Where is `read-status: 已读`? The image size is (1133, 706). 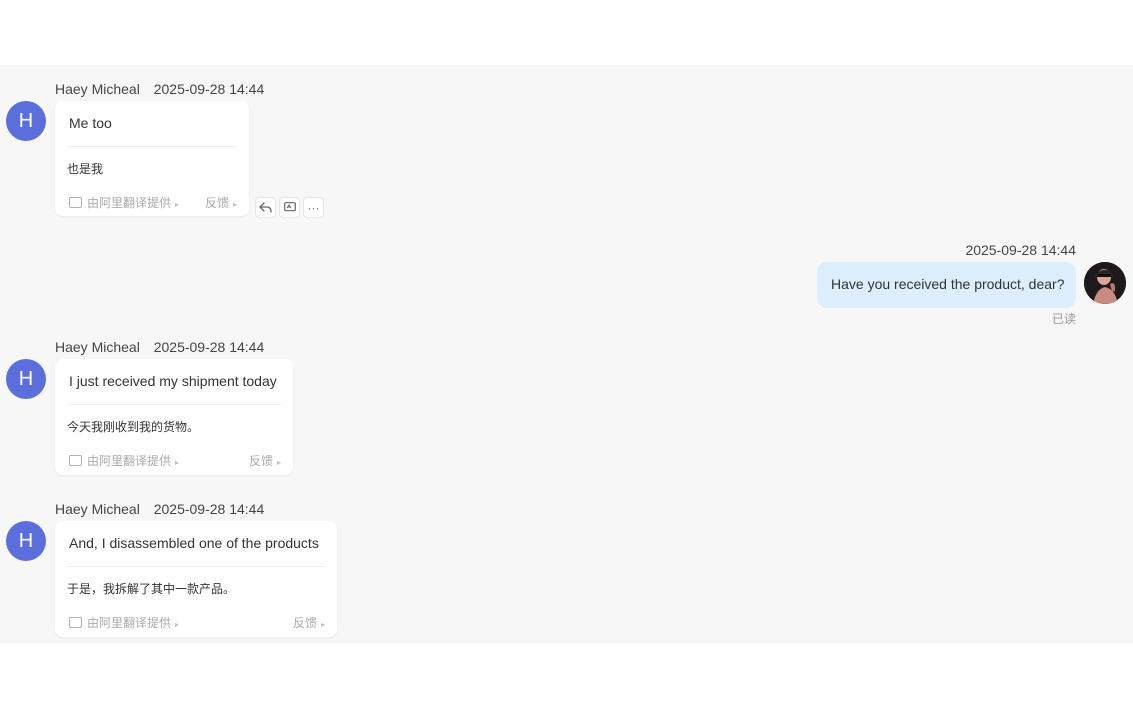 read-status: 已读 is located at coordinates (1063, 319).